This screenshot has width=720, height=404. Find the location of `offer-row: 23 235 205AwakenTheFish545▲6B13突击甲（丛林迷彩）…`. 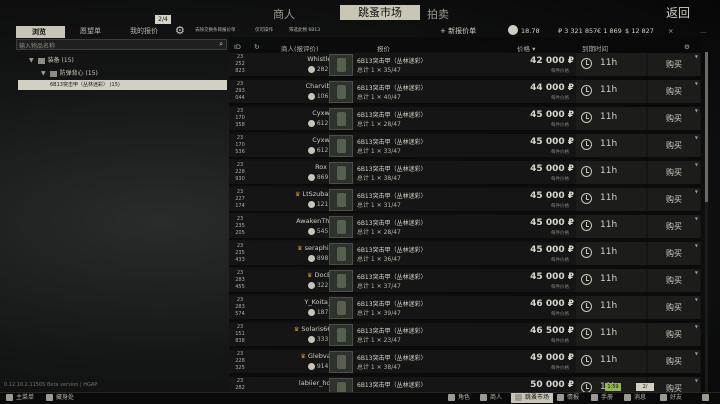

offer-row: 23 235 205AwakenTheFish545▲6B13突击甲（丛林迷彩）… is located at coordinates (465, 227).